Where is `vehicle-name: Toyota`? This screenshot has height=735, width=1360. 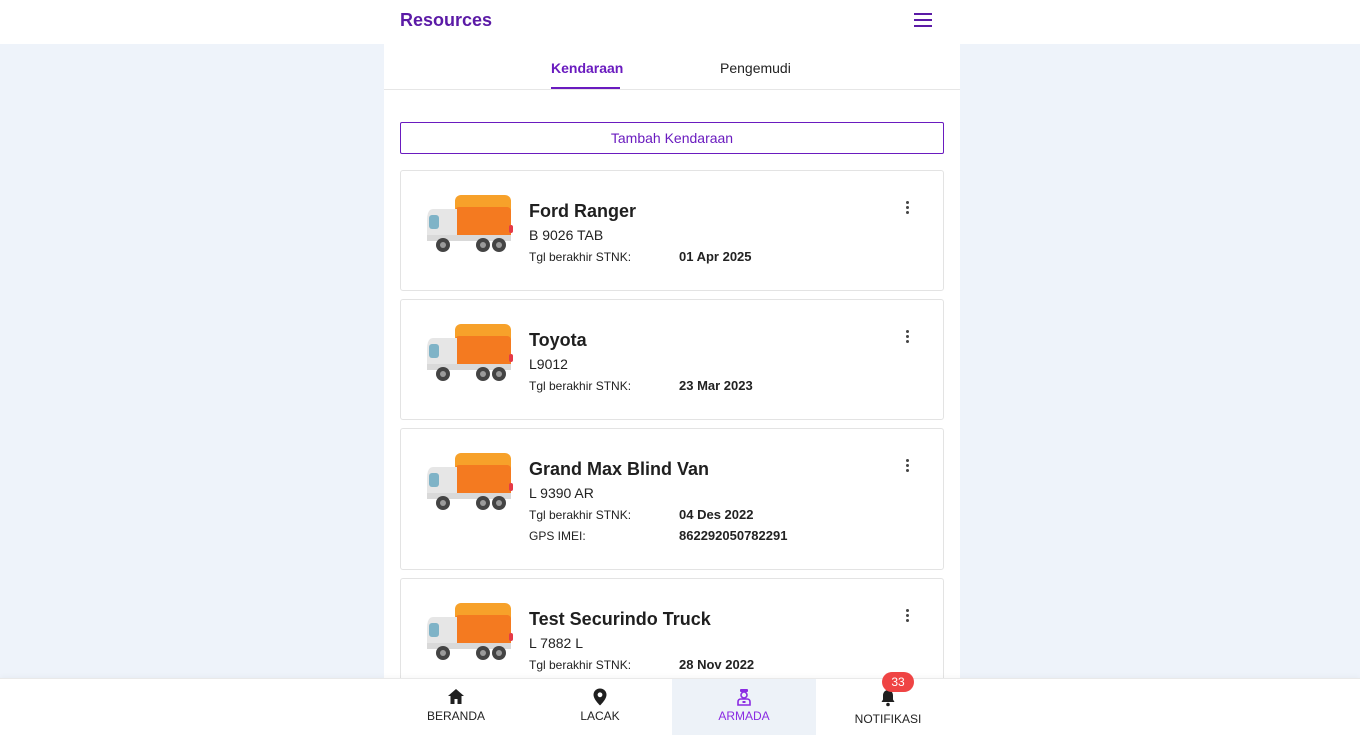
vehicle-name: Toyota is located at coordinates (558, 340).